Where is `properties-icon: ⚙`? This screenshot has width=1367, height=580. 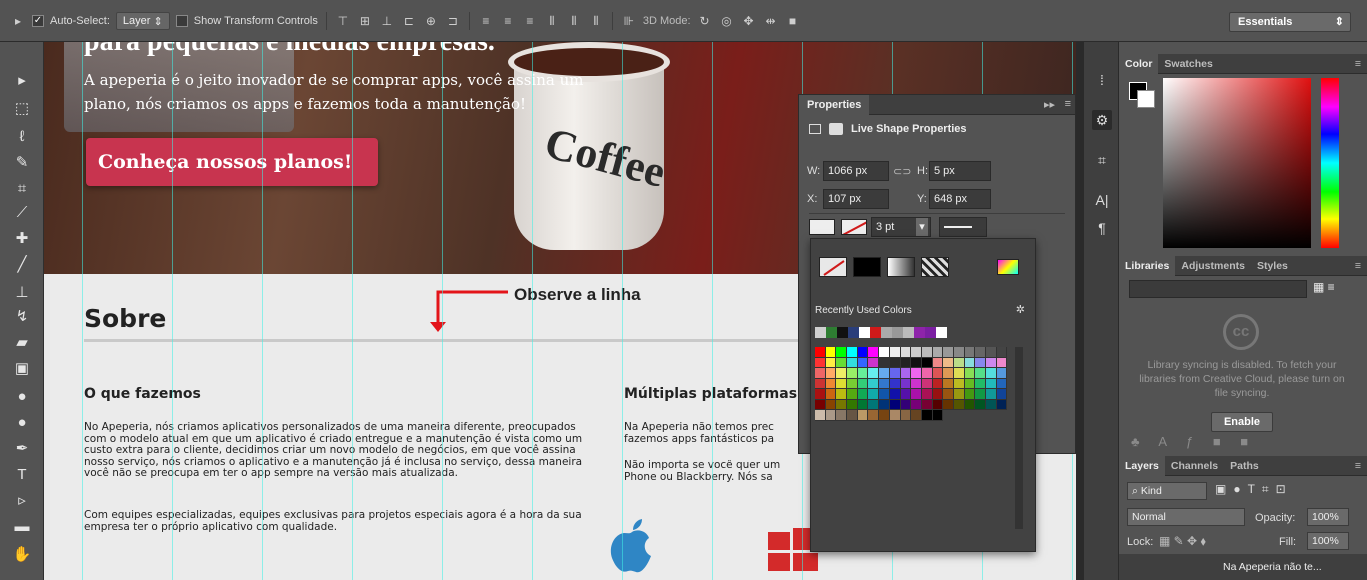 properties-icon: ⚙ is located at coordinates (1102, 120).